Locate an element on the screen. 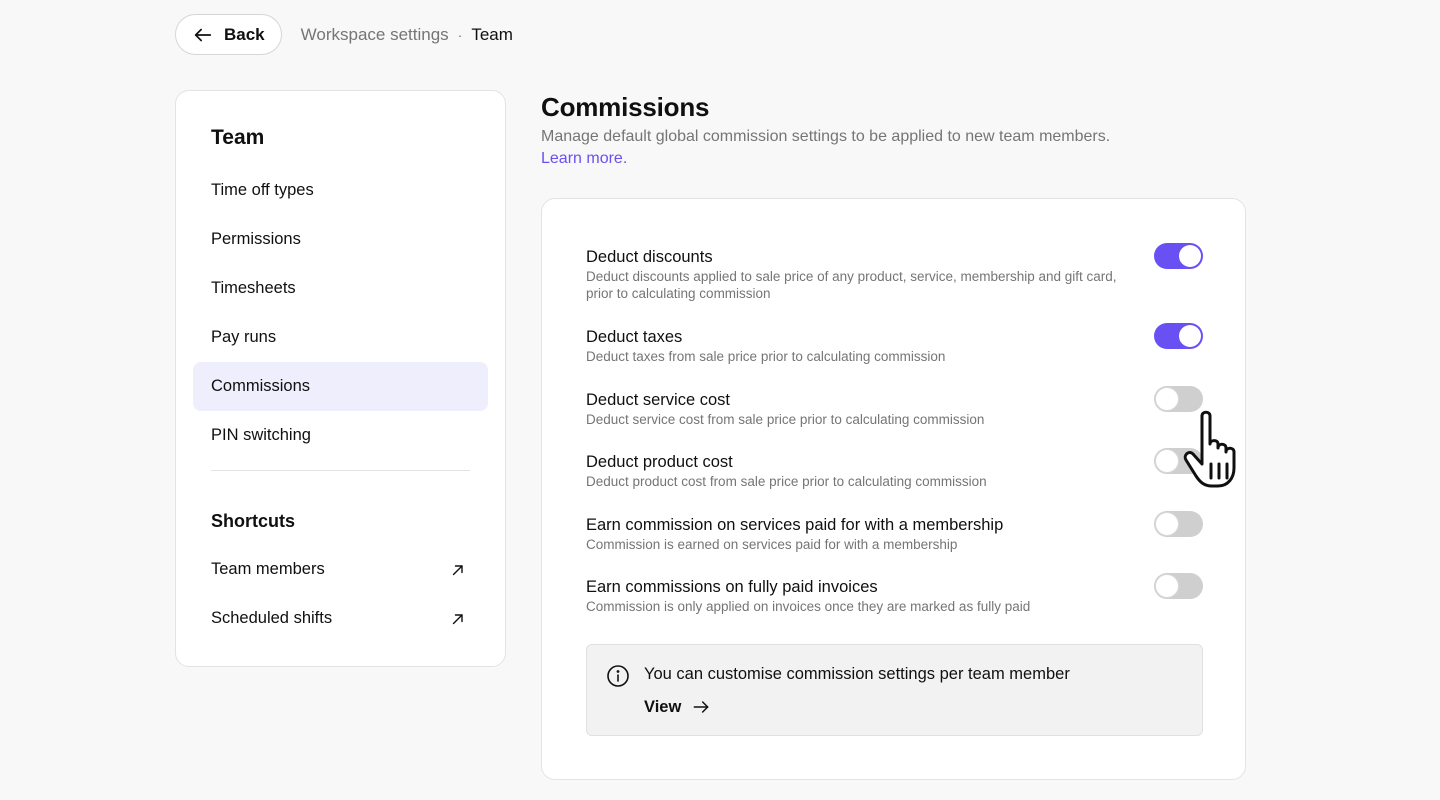  sidebar-item-pay-runs: Pay runs is located at coordinates (340, 337).